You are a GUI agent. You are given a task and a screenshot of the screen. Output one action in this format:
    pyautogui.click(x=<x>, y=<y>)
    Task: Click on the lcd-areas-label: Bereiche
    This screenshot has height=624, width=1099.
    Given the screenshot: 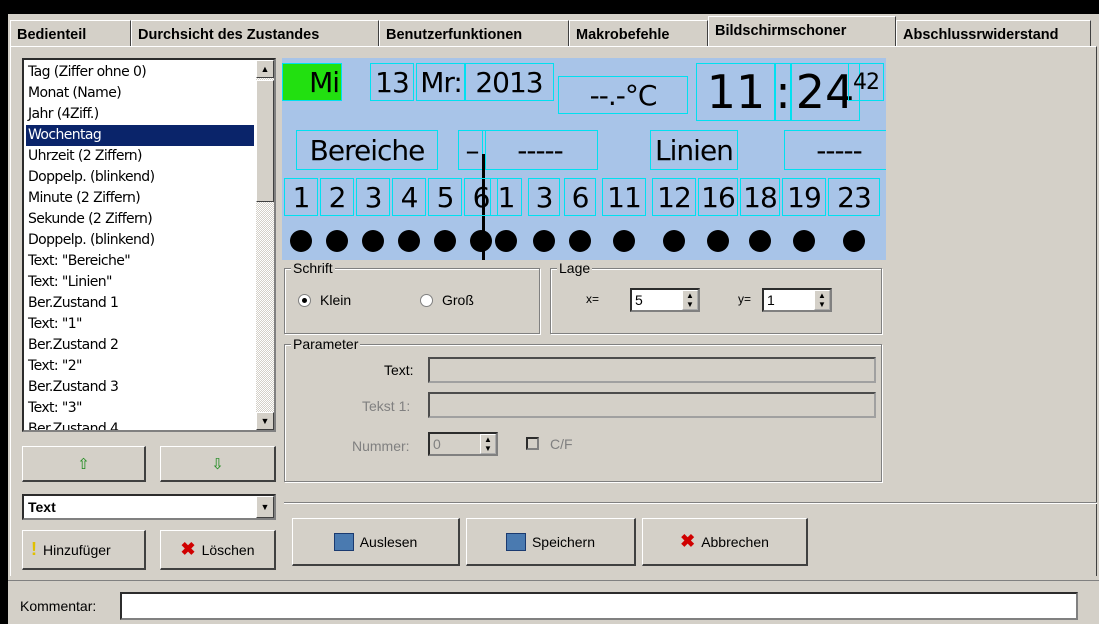 What is the action you would take?
    pyautogui.click(x=367, y=150)
    